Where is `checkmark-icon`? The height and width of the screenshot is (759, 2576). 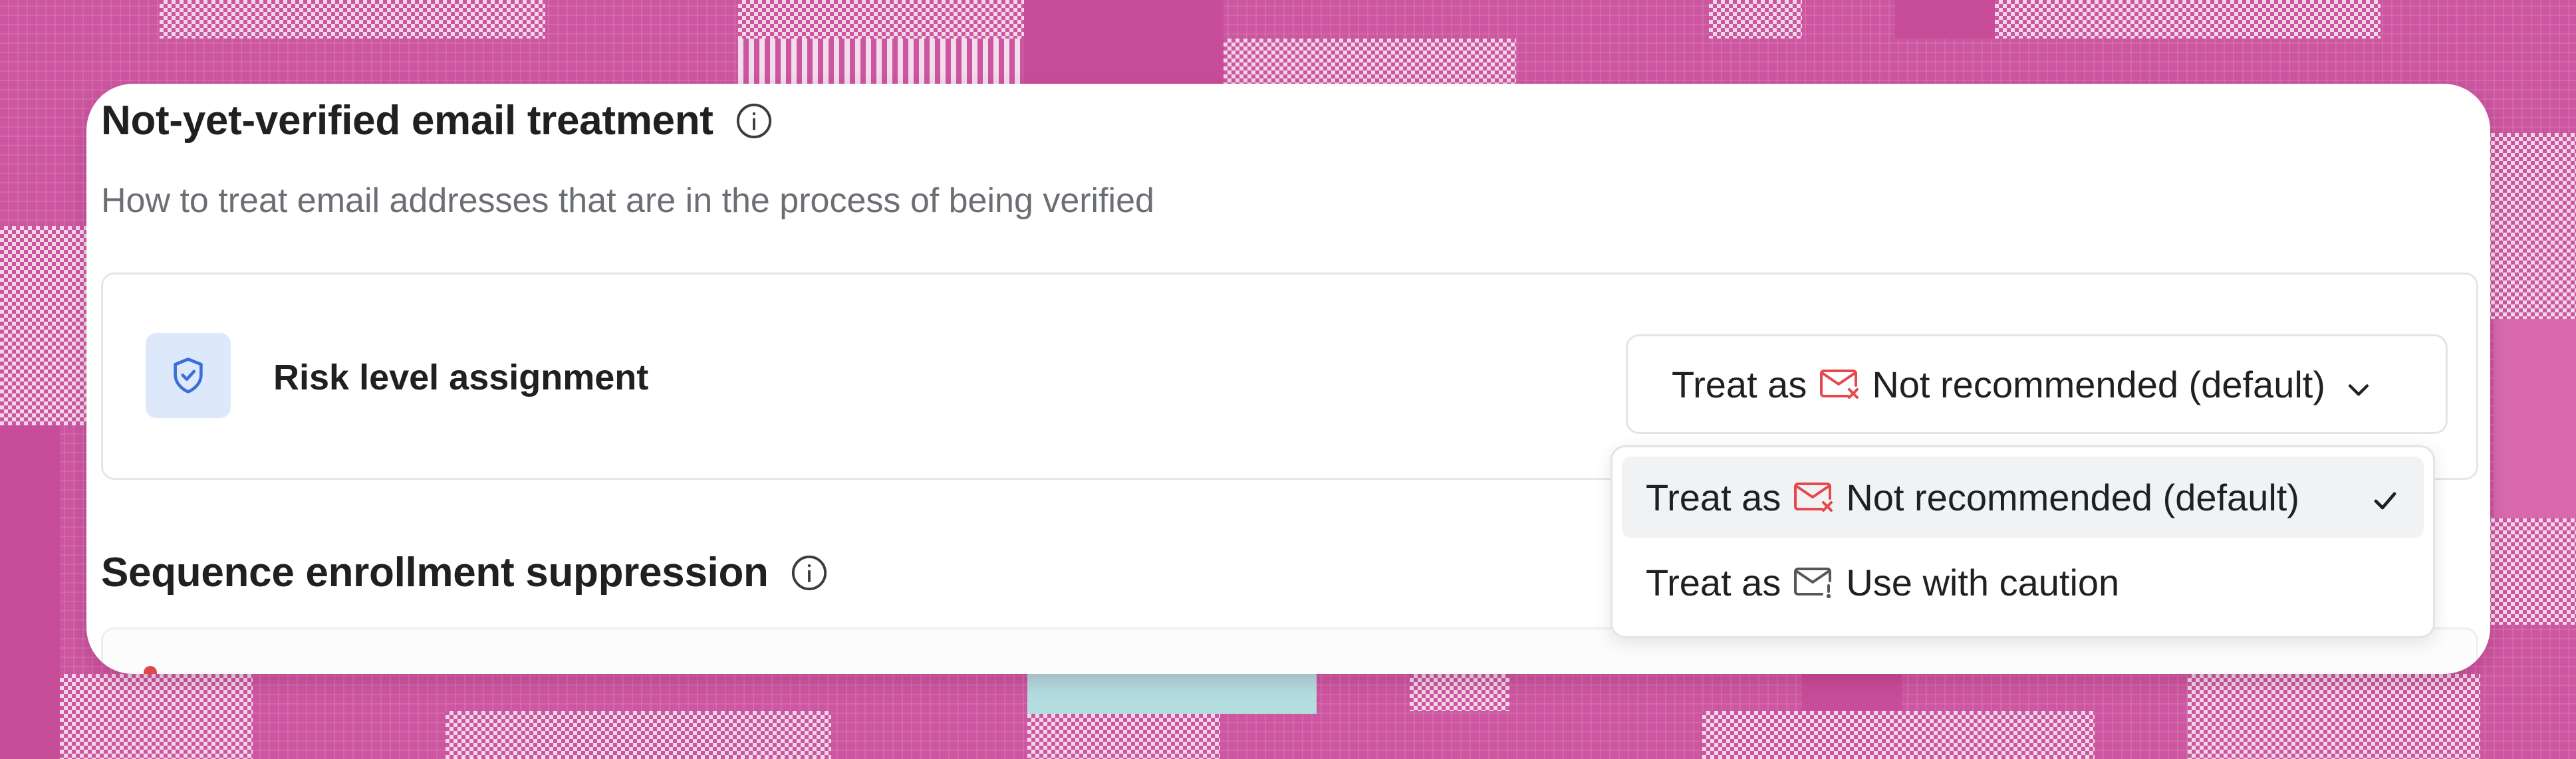
checkmark-icon is located at coordinates (2385, 498).